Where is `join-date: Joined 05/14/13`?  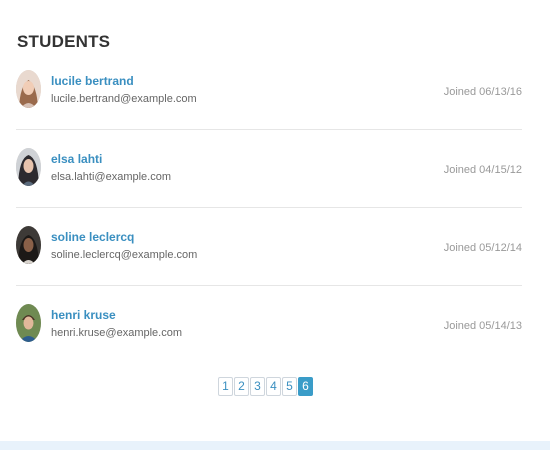 join-date: Joined 05/14/13 is located at coordinates (482, 326).